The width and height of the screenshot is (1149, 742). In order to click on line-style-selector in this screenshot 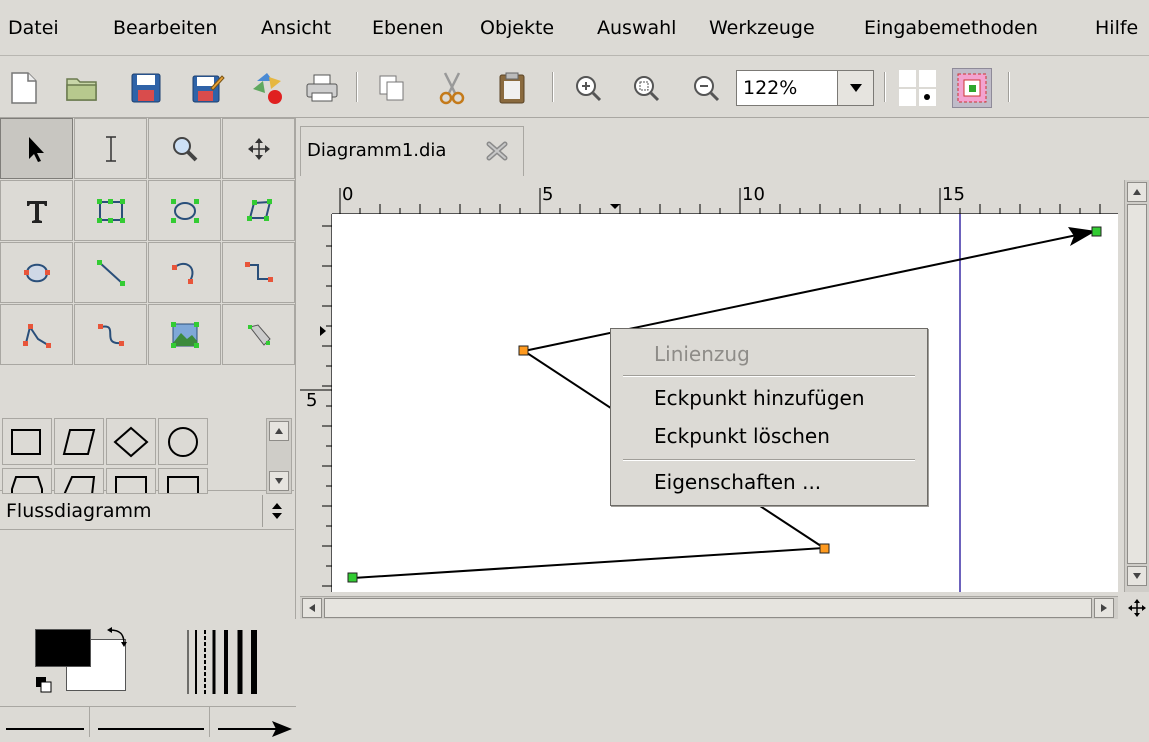, I will do `click(151, 722)`.